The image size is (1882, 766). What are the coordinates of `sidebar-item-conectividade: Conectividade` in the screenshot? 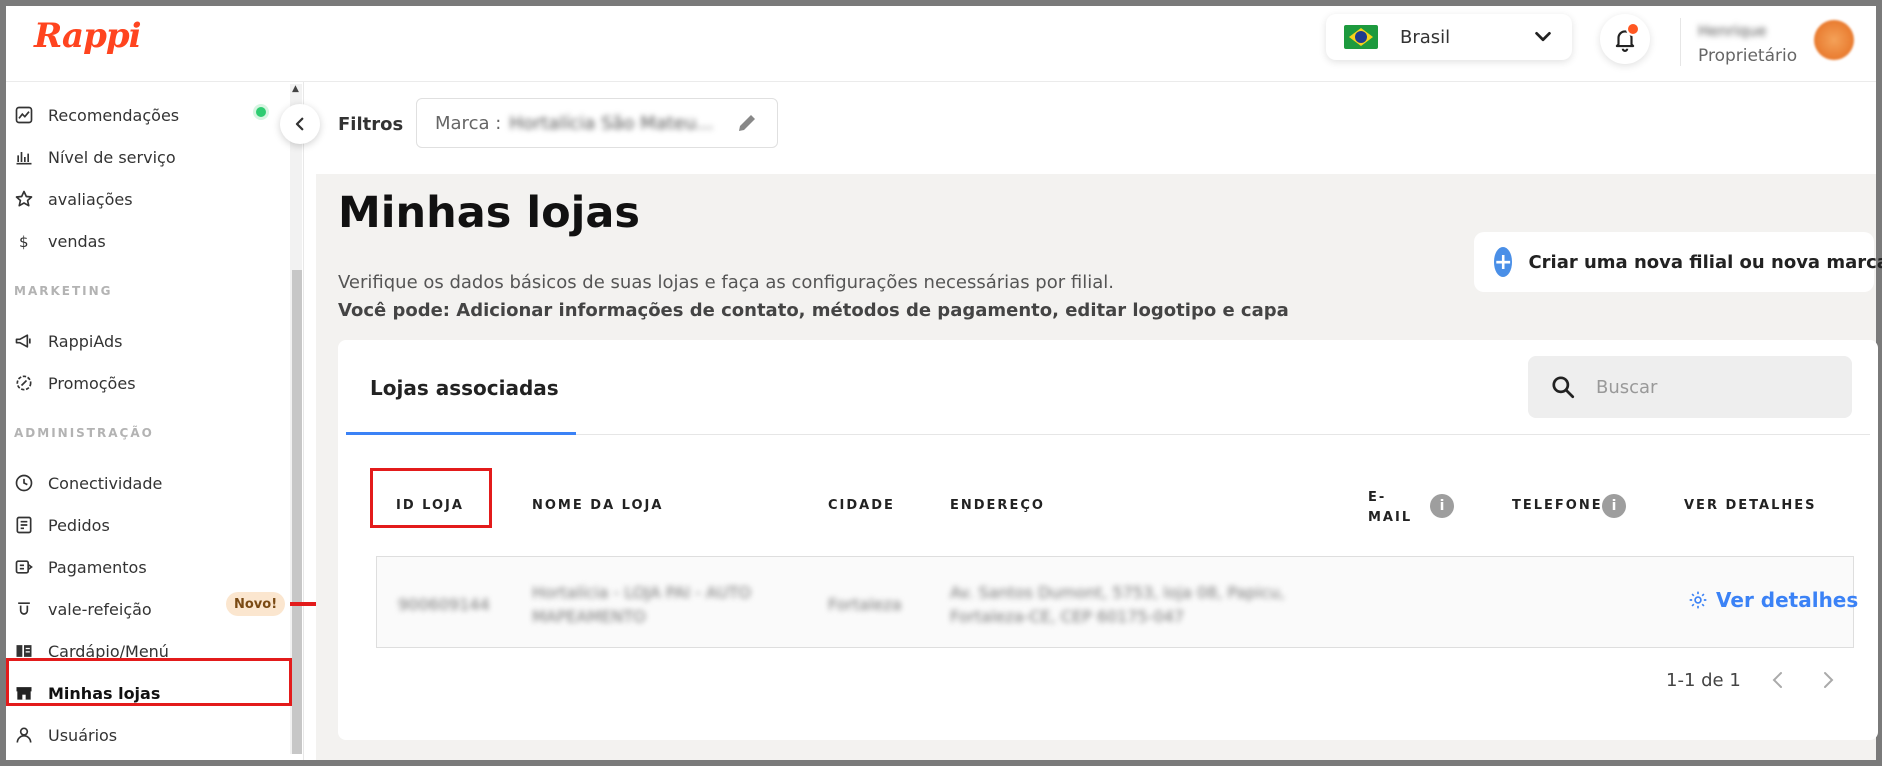 It's located at (88, 483).